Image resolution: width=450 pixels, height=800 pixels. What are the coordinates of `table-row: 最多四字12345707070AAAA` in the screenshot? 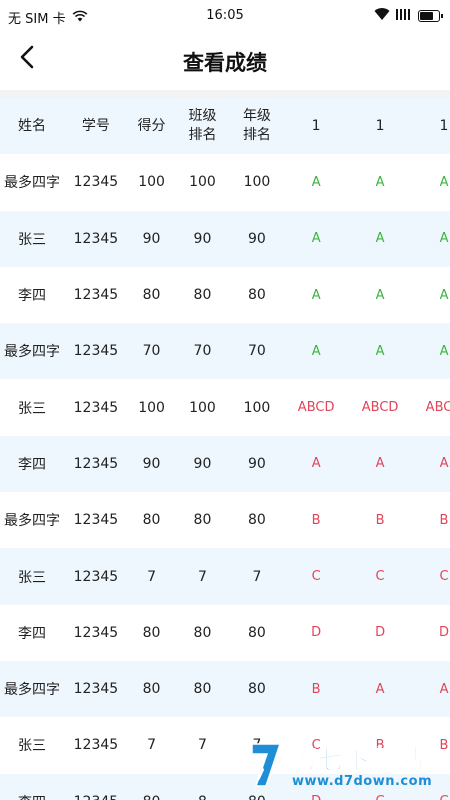 It's located at (225, 351).